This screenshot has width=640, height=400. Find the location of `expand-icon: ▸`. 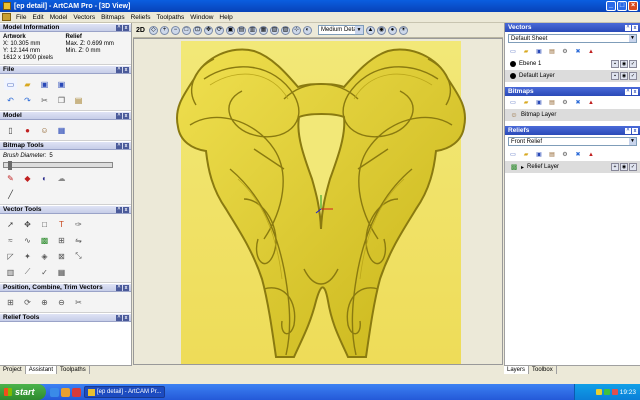

expand-icon: ▸ is located at coordinates (522, 167).